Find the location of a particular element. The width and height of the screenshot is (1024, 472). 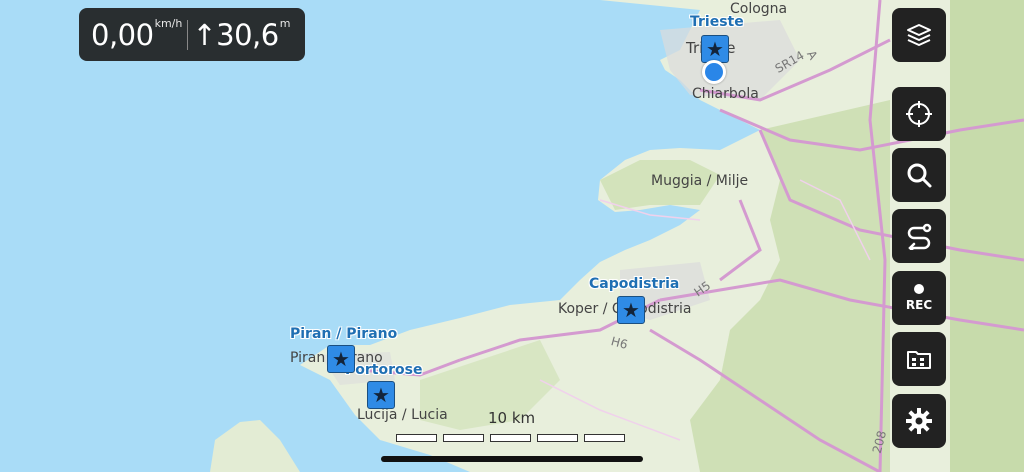

route-icon is located at coordinates (919, 236).